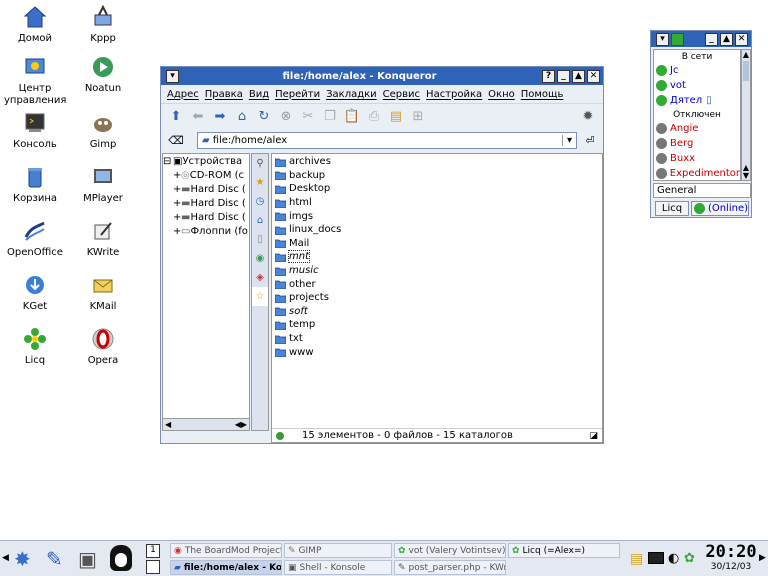 This screenshot has width=768, height=576. What do you see at coordinates (153, 551) in the screenshot?
I see `desktop-pager-1: 1` at bounding box center [153, 551].